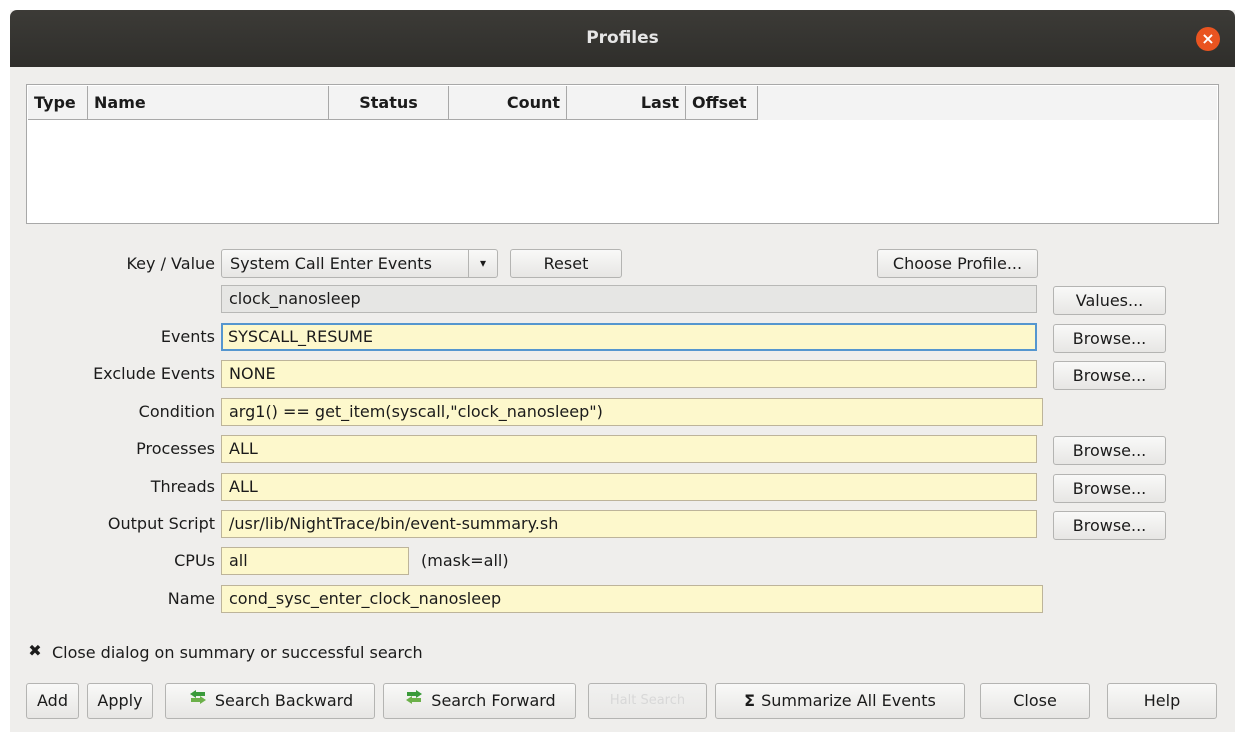 This screenshot has height=732, width=1235. What do you see at coordinates (629, 337) in the screenshot?
I see `events-field: SYSCALL_RESUME` at bounding box center [629, 337].